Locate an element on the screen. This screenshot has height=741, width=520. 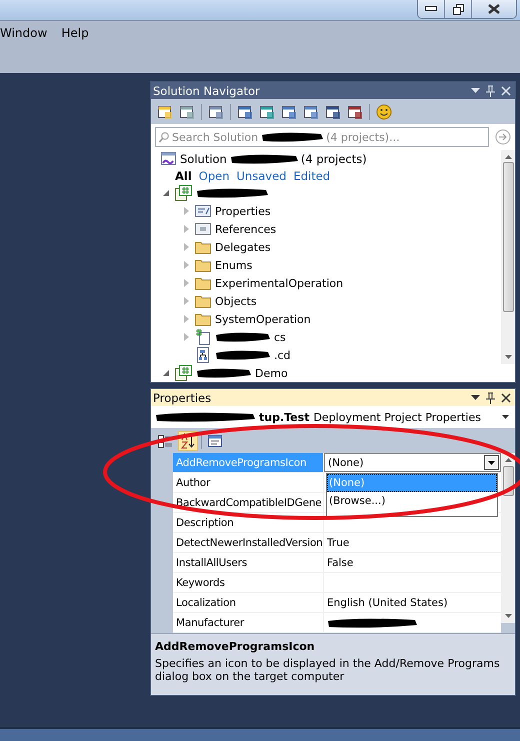
property-name: Localization is located at coordinates (248, 602).